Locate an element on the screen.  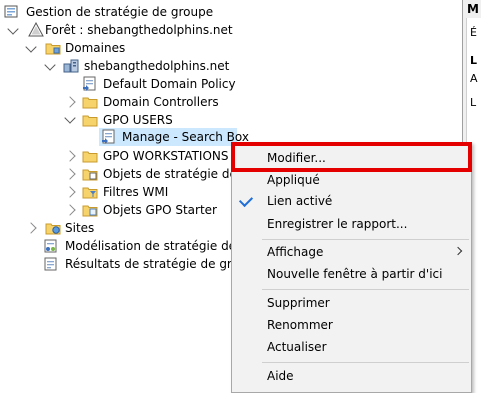
expand-domain-chevron-down-icon is located at coordinates (50, 65).